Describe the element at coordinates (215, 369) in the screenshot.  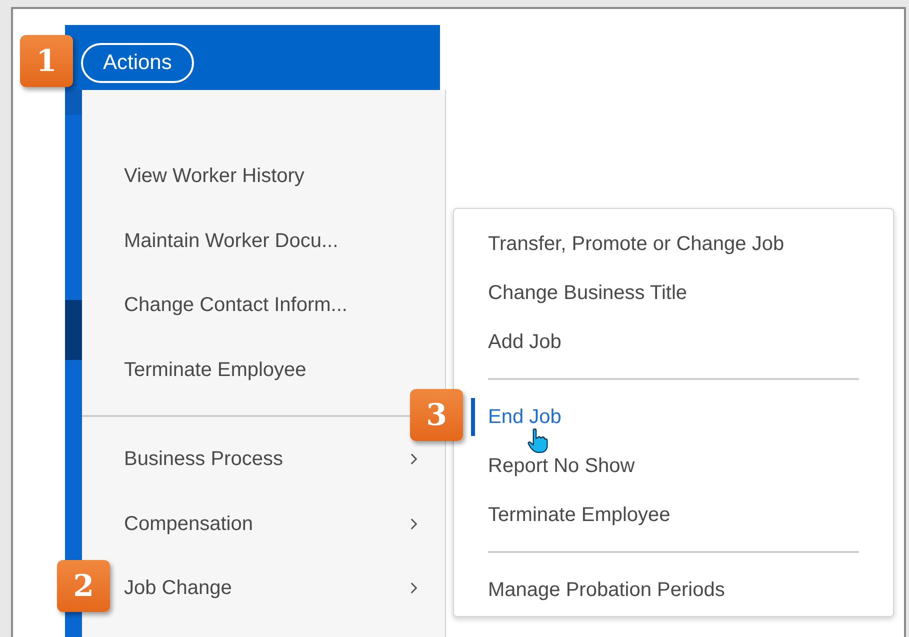
I see `menu-item: Terminate Employee` at that location.